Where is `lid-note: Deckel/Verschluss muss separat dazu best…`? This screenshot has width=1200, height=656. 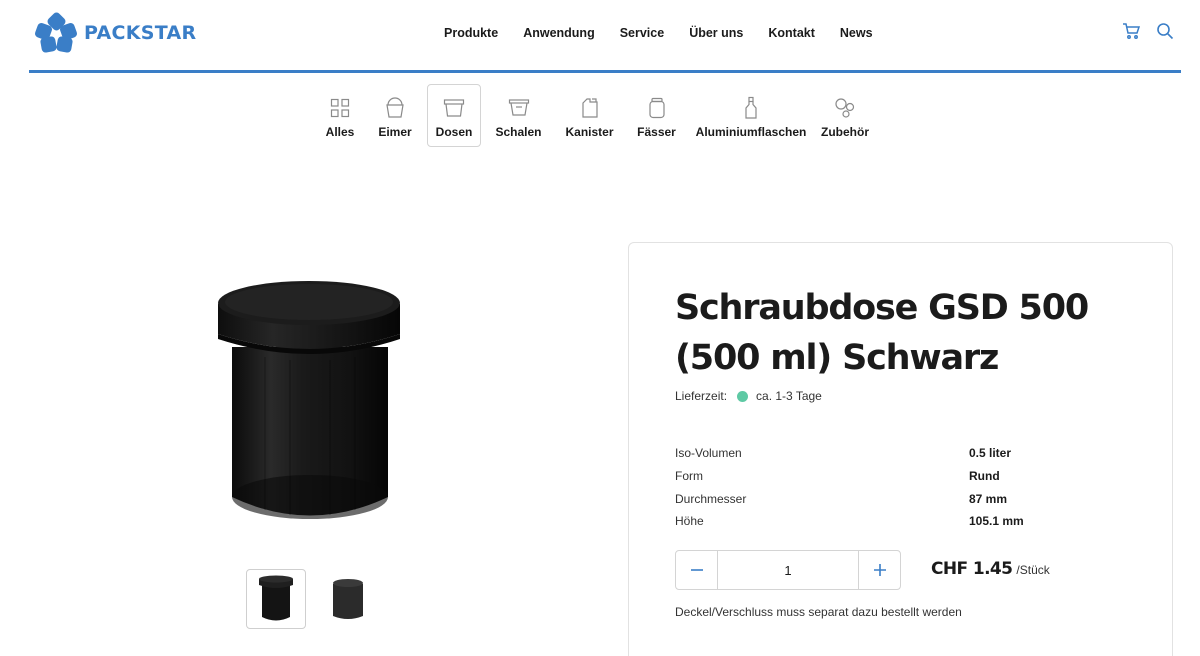 lid-note: Deckel/Verschluss muss separat dazu best… is located at coordinates (818, 612).